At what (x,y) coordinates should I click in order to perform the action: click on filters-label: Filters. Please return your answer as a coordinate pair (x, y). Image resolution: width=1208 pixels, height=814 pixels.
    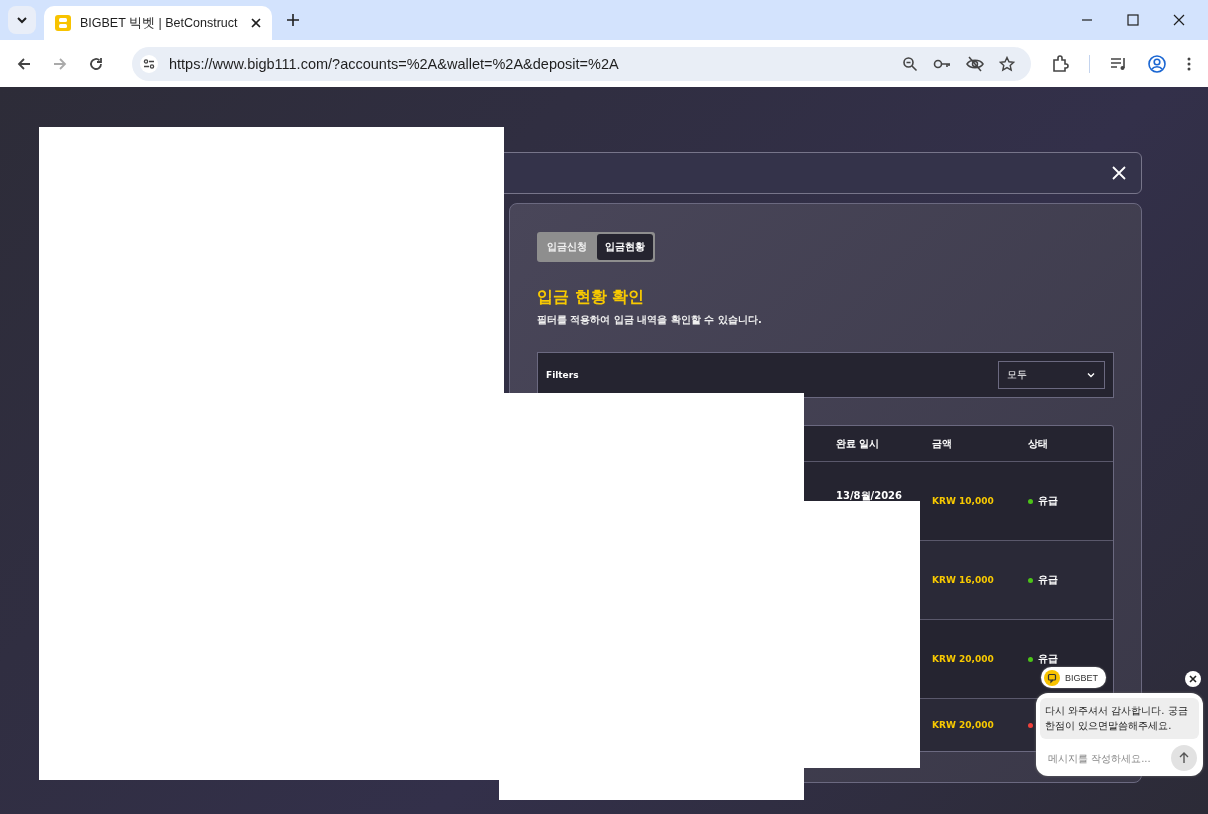
    Looking at the image, I should click on (562, 375).